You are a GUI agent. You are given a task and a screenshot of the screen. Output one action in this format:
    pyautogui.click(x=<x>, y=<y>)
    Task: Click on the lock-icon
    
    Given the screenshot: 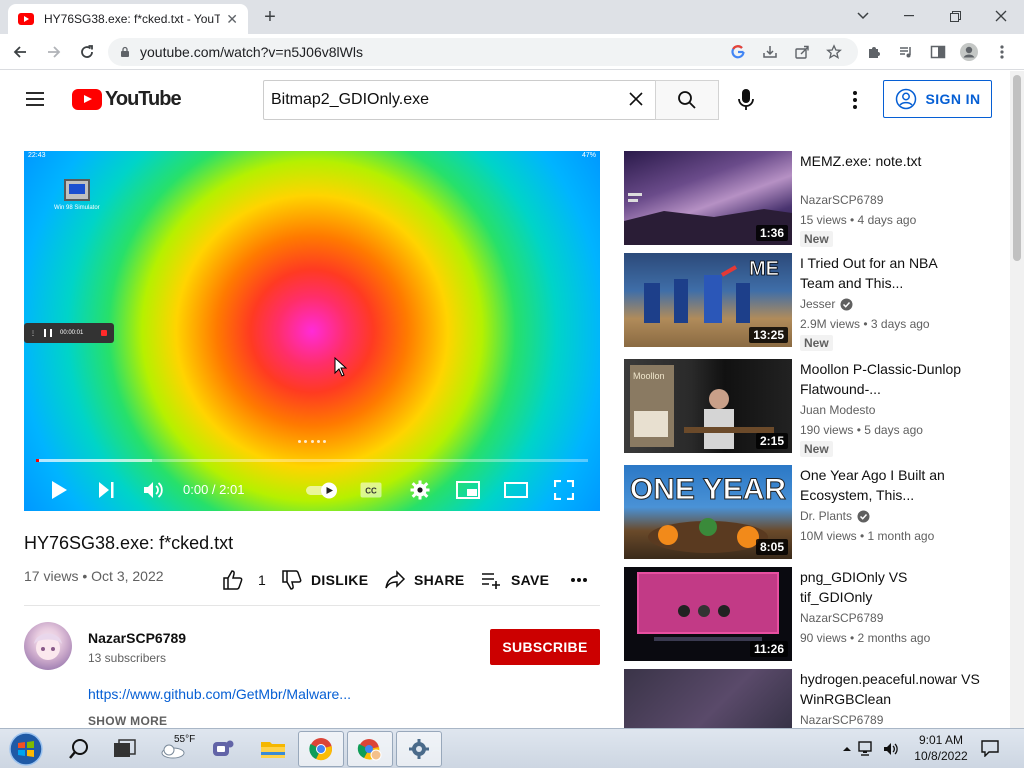 What is the action you would take?
    pyautogui.click(x=125, y=52)
    